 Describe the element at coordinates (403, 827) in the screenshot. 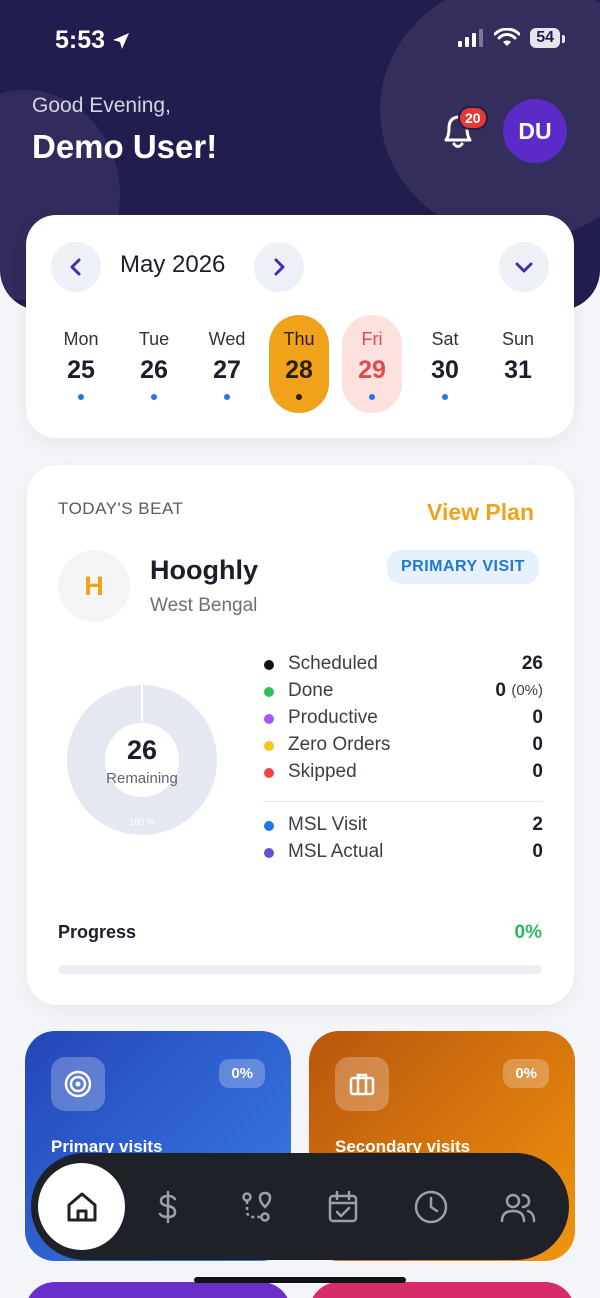

I see `stat-msl-visit: MSL Visit 2` at that location.